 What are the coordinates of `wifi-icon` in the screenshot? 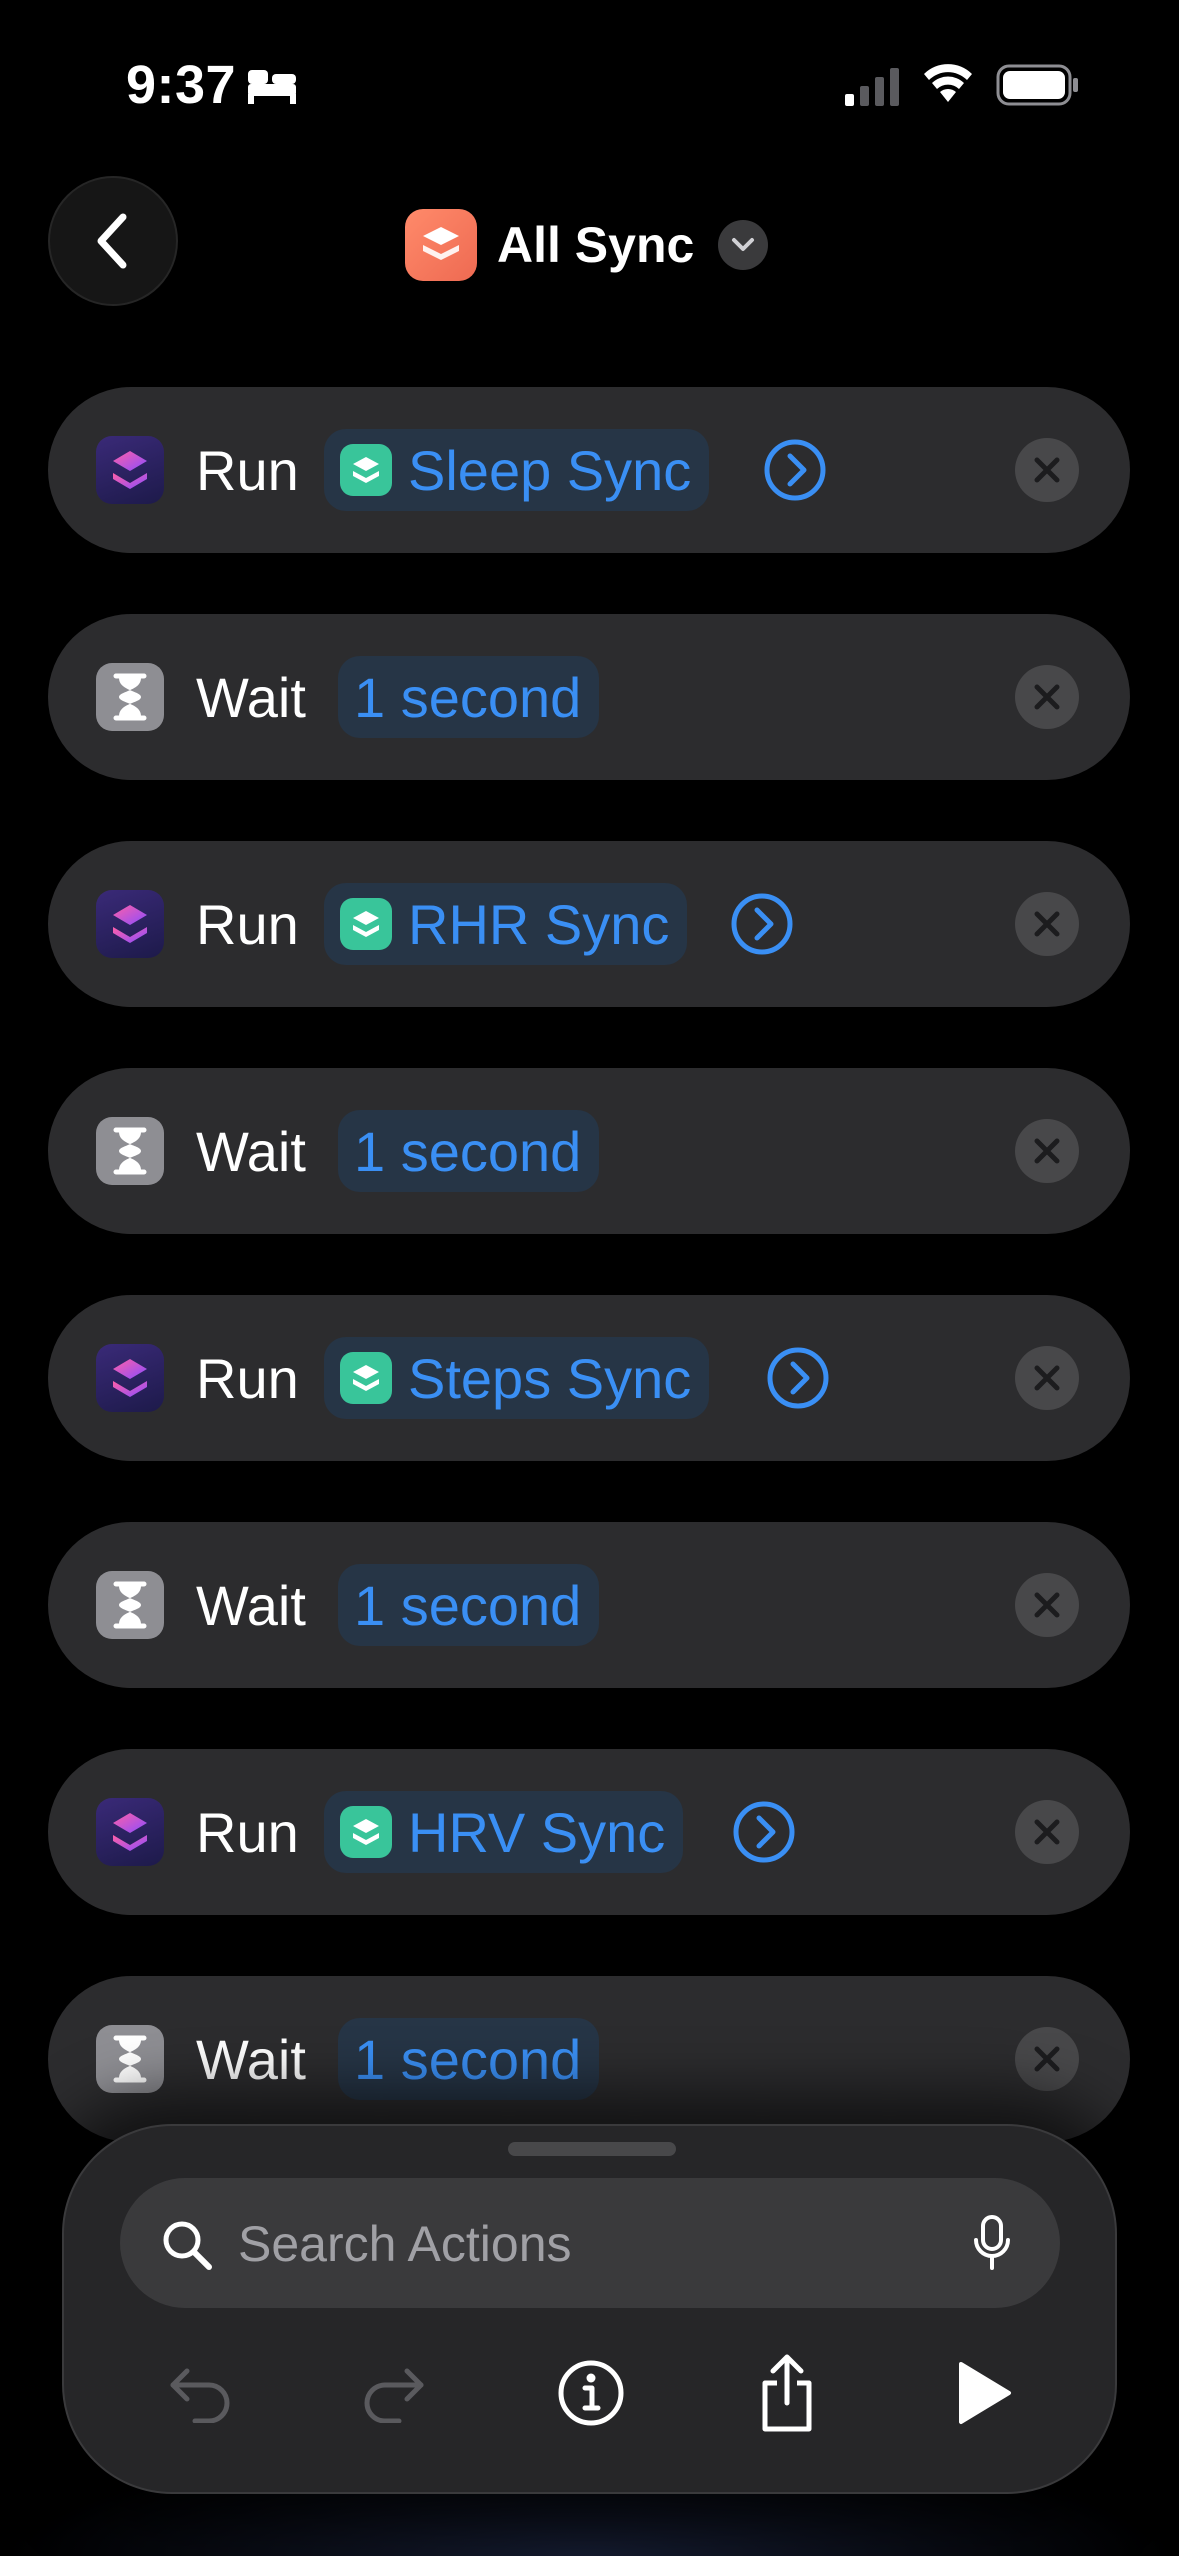 It's located at (948, 85).